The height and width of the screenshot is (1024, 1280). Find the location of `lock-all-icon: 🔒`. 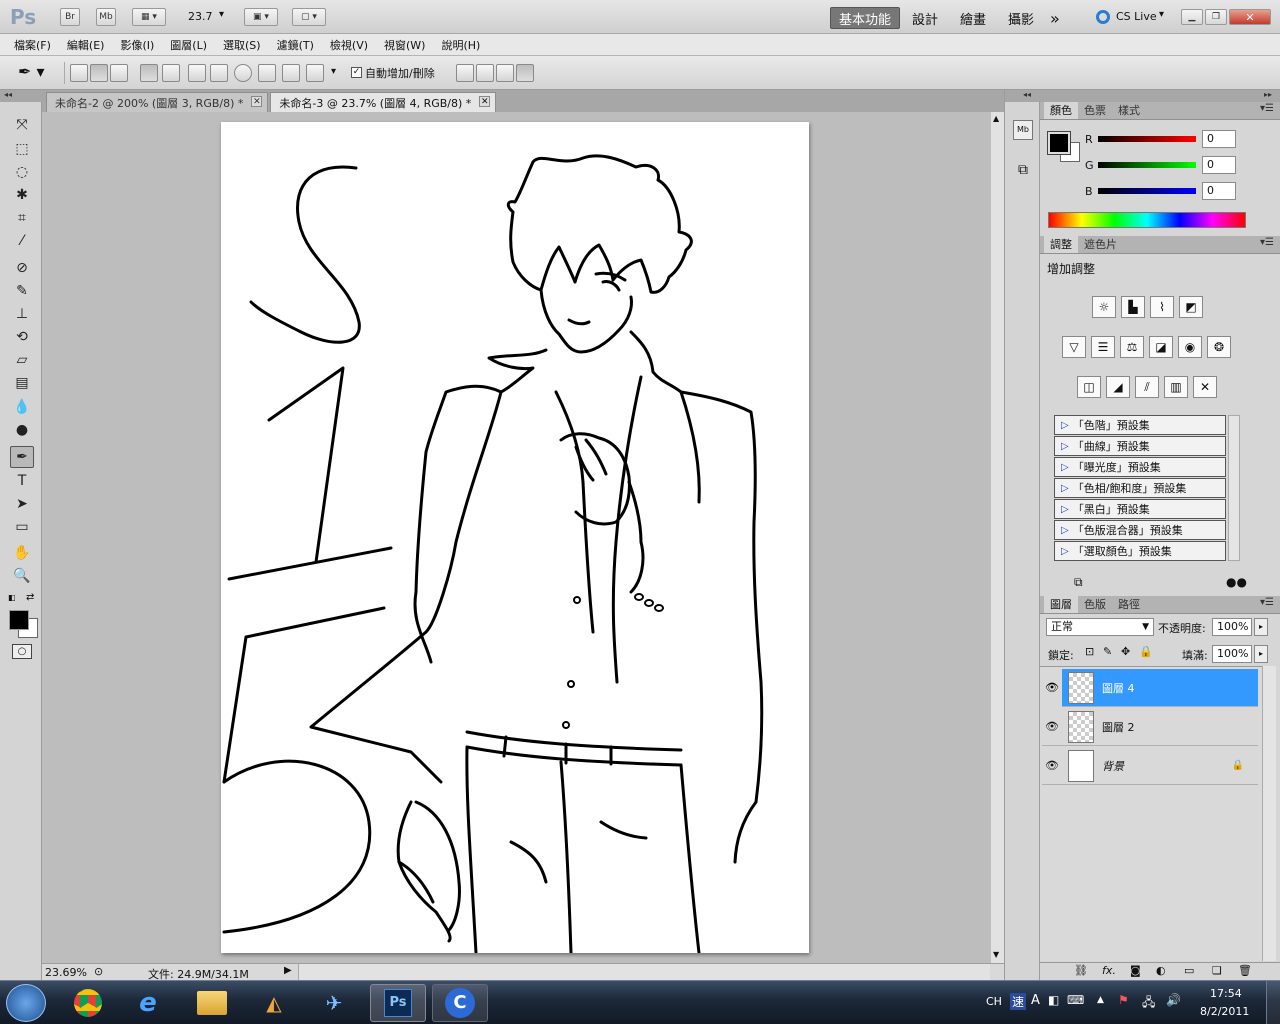

lock-all-icon: 🔒 is located at coordinates (1146, 651).